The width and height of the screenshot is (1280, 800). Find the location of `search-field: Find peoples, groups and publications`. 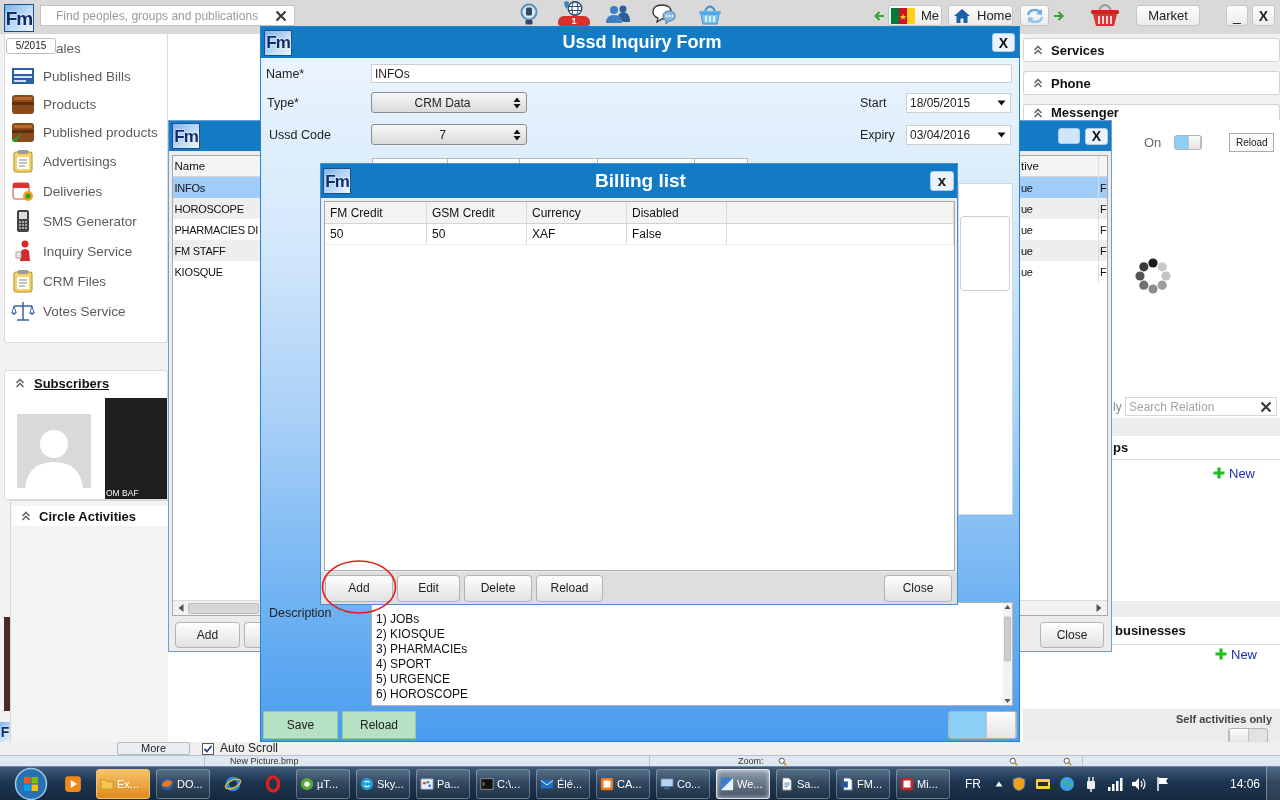

search-field: Find peoples, groups and publications is located at coordinates (167, 15).